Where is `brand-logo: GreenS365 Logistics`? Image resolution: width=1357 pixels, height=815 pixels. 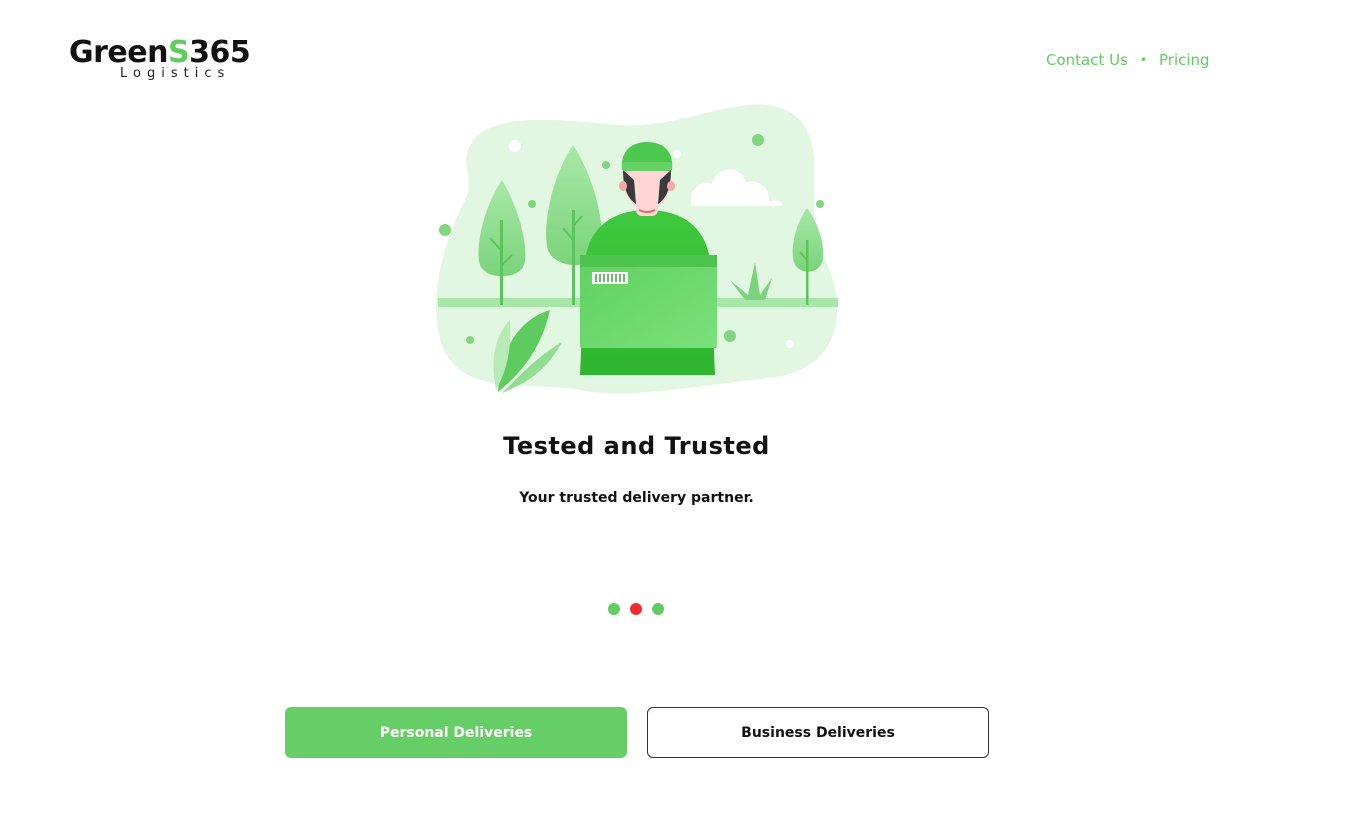 brand-logo: GreenS365 Logistics is located at coordinates (160, 61).